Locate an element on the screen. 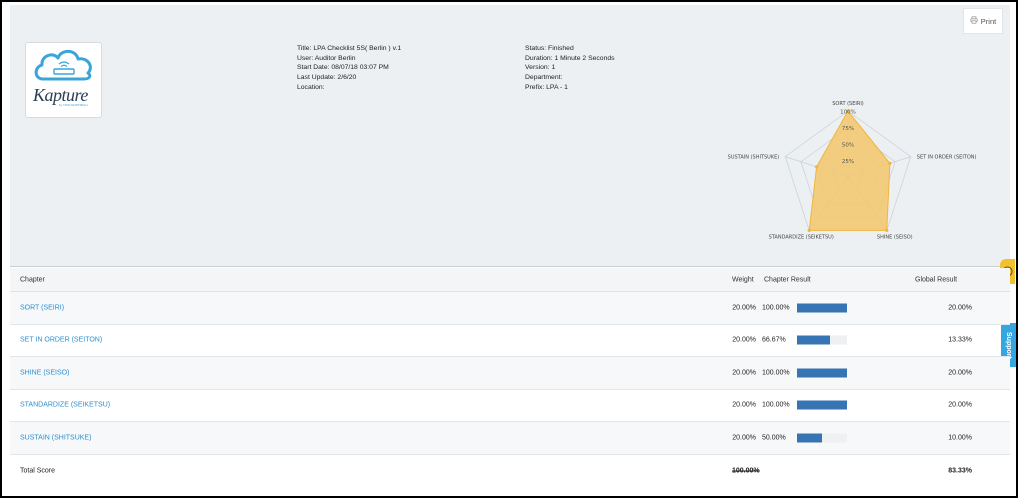  logo-tagline: by TOOLSFORTECH is located at coordinates (73, 105).